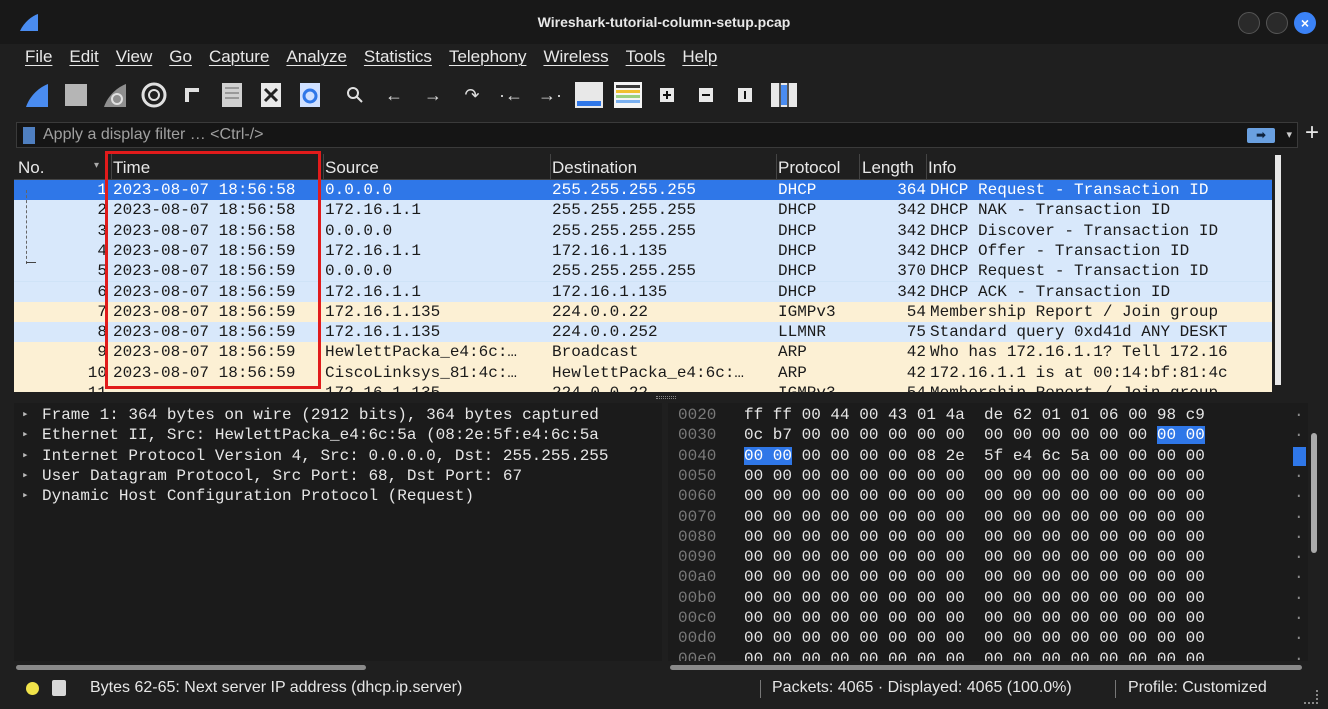 This screenshot has width=1328, height=709. What do you see at coordinates (60, 387) in the screenshot?
I see `packet-cell-no: 11` at bounding box center [60, 387].